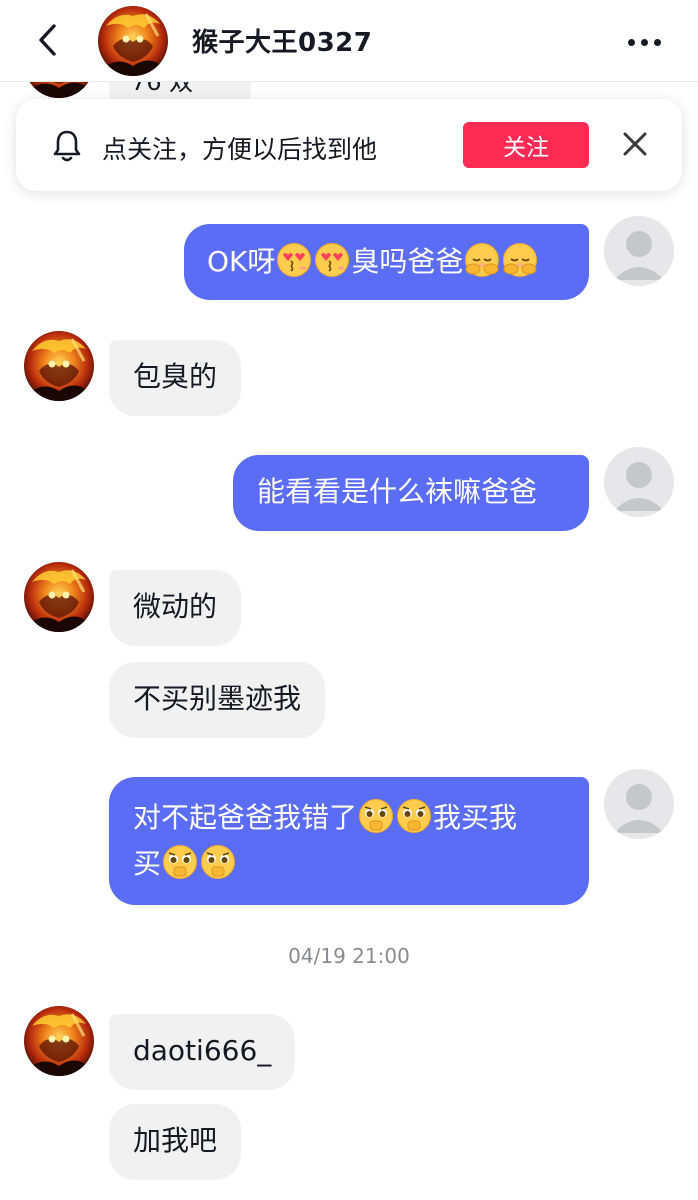 The height and width of the screenshot is (1200, 698). What do you see at coordinates (407, 261) in the screenshot?
I see `message-text-continued: 臭吗爸爸` at bounding box center [407, 261].